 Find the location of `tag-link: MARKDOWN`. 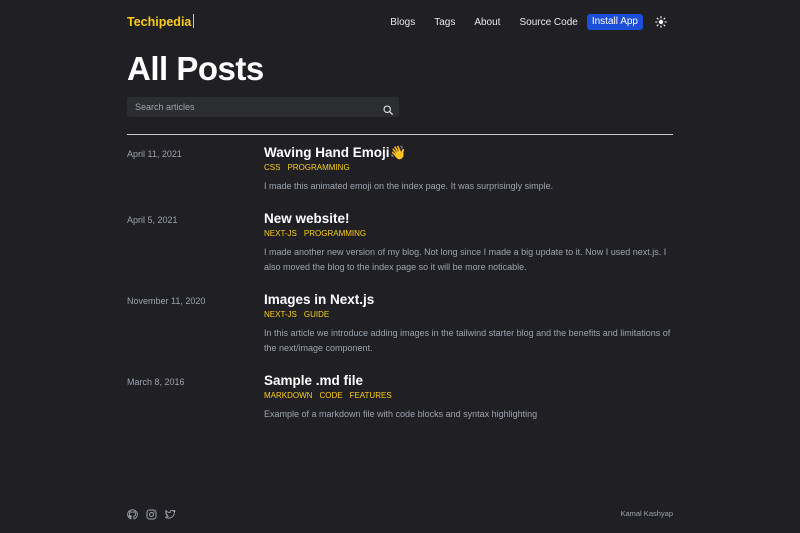

tag-link: MARKDOWN is located at coordinates (288, 395).